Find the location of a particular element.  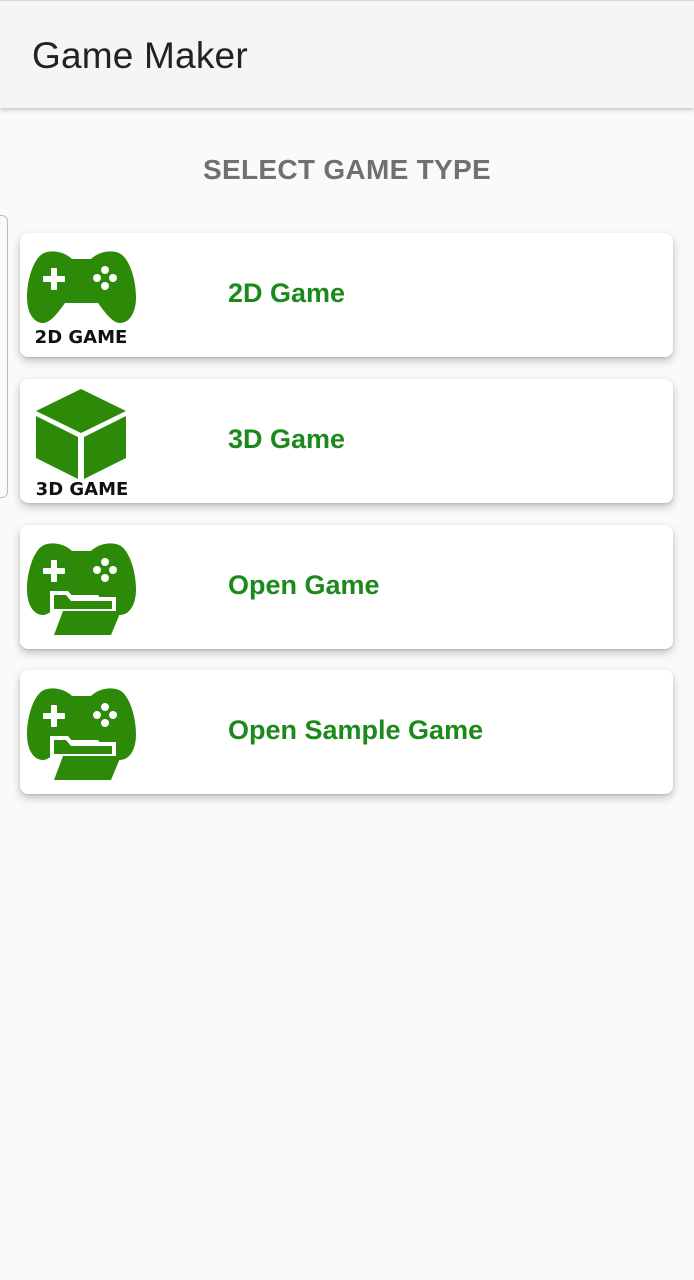

side-edge-handle is located at coordinates (4, 356).